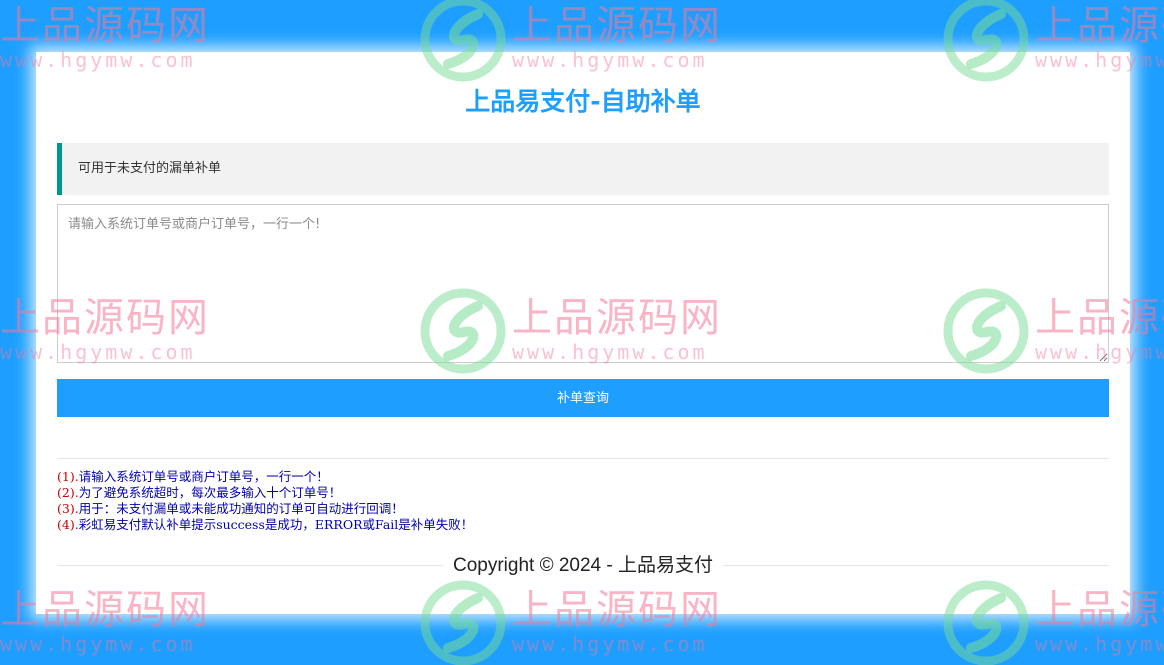 The image size is (1164, 665). What do you see at coordinates (583, 458) in the screenshot?
I see `divider` at bounding box center [583, 458].